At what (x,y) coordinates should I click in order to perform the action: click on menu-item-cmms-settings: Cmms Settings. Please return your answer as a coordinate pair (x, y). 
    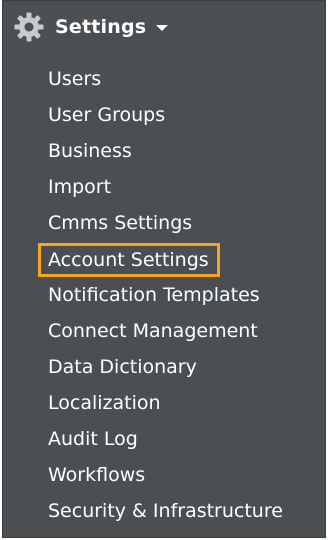
    Looking at the image, I should click on (164, 223).